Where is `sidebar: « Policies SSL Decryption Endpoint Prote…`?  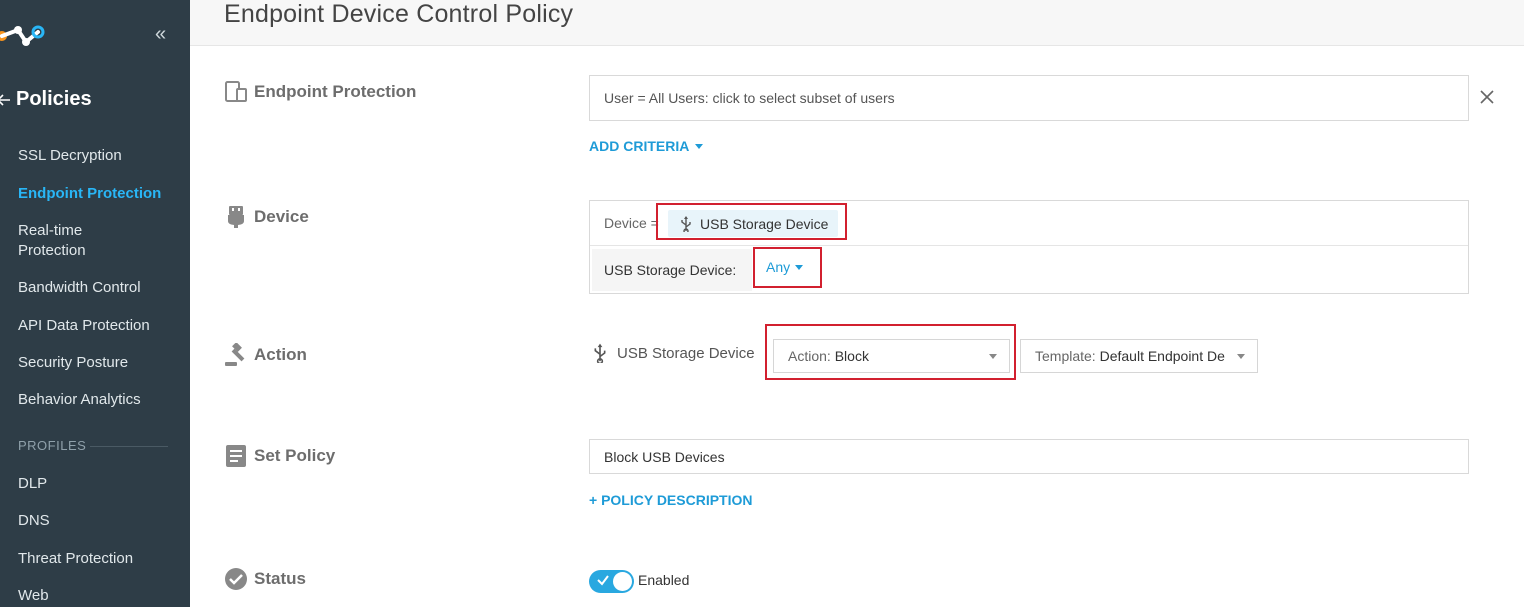
sidebar: « Policies SSL Decryption Endpoint Prote… is located at coordinates (95, 303).